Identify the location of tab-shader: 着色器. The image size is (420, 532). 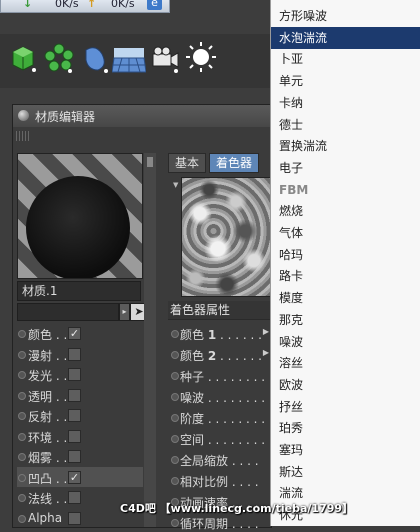
(234, 163).